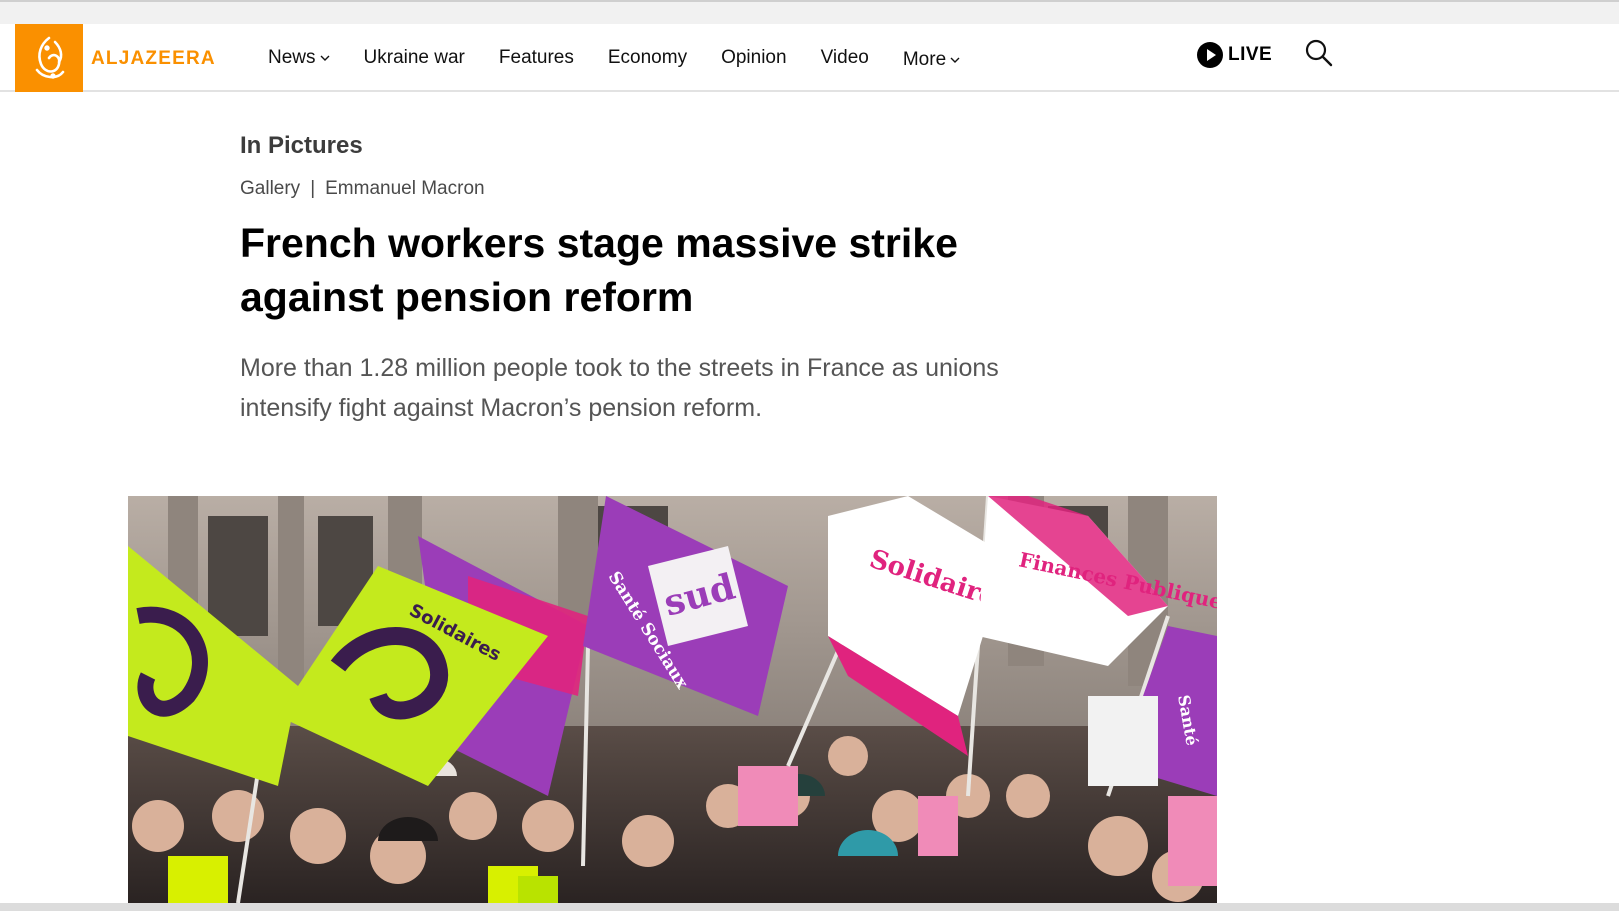  Describe the element at coordinates (924, 59) in the screenshot. I see `nav-item-label: More` at that location.